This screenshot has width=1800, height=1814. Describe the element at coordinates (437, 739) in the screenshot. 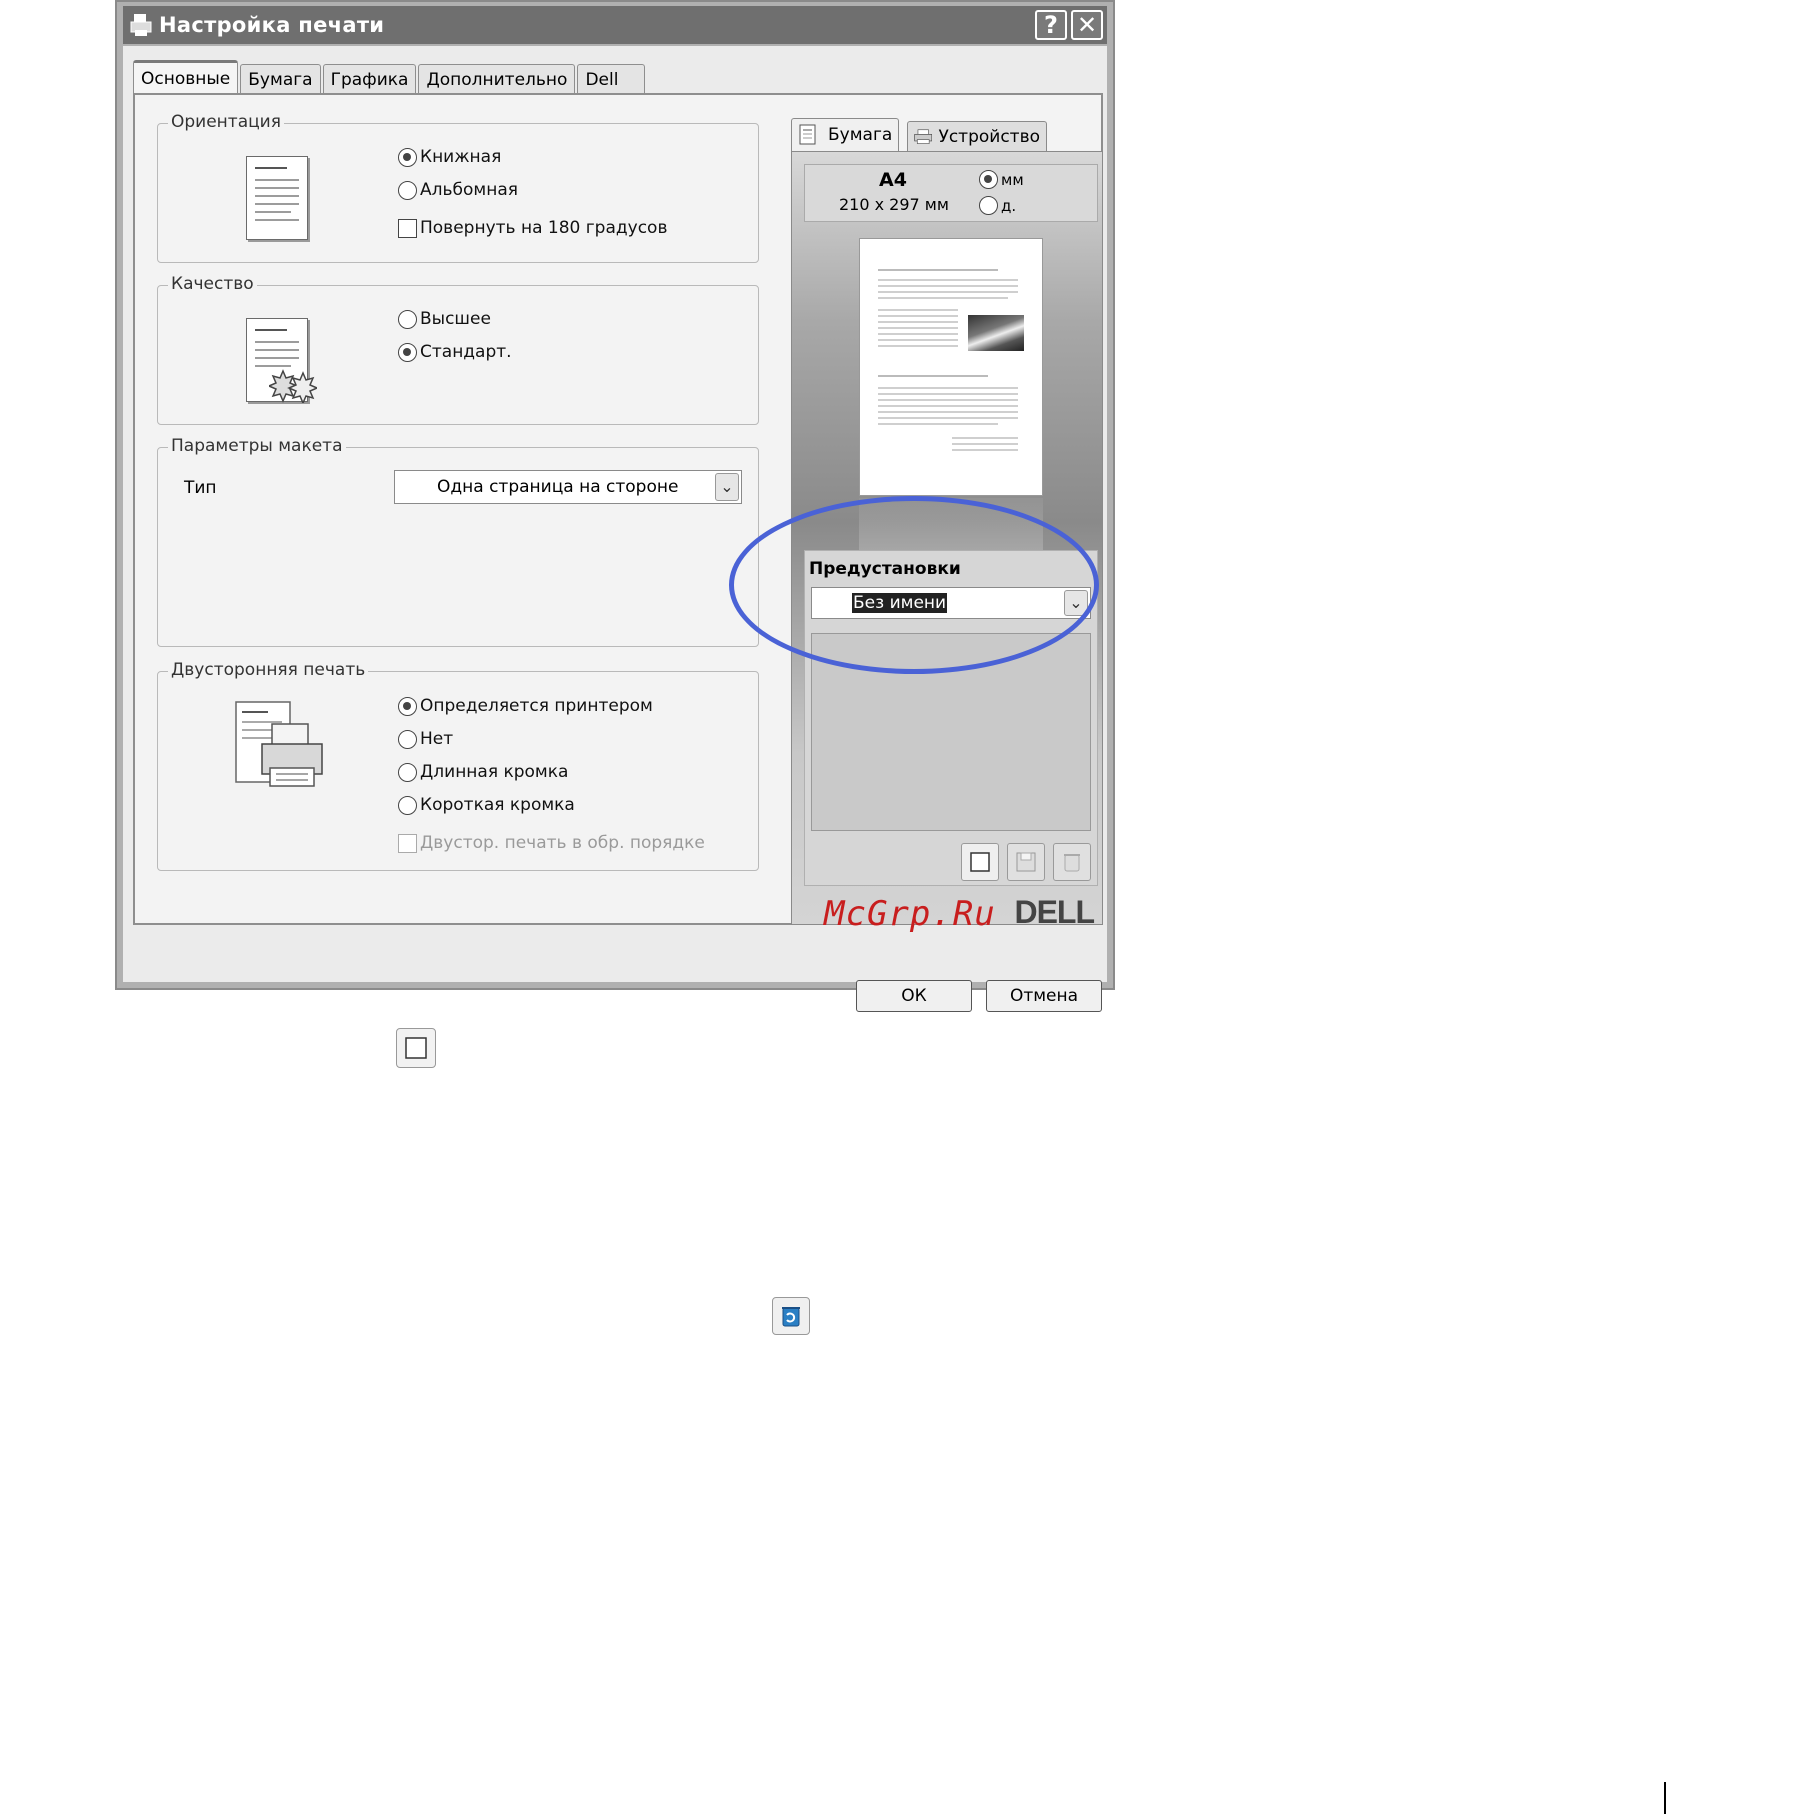

I see `duplex-none-label: Нет` at that location.